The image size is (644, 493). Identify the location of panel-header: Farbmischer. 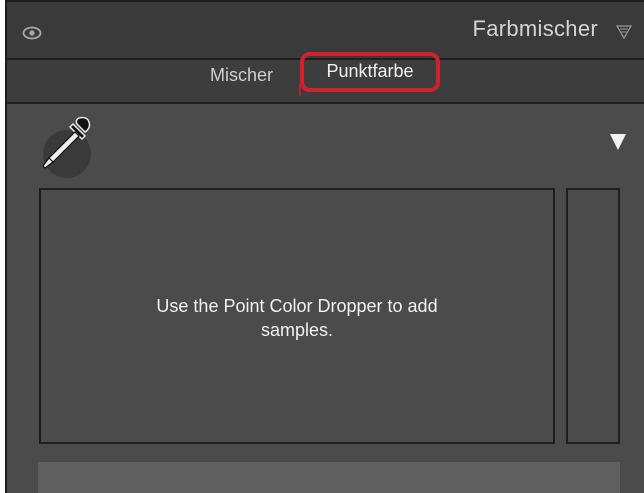
(325, 30).